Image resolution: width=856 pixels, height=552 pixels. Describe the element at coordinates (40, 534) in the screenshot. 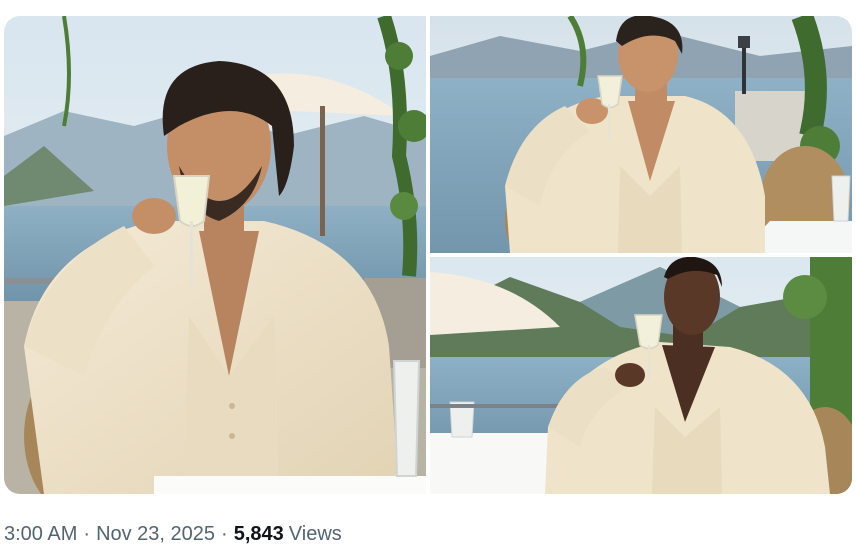

I see `post-timestamp-time: 3:00 AM` at that location.